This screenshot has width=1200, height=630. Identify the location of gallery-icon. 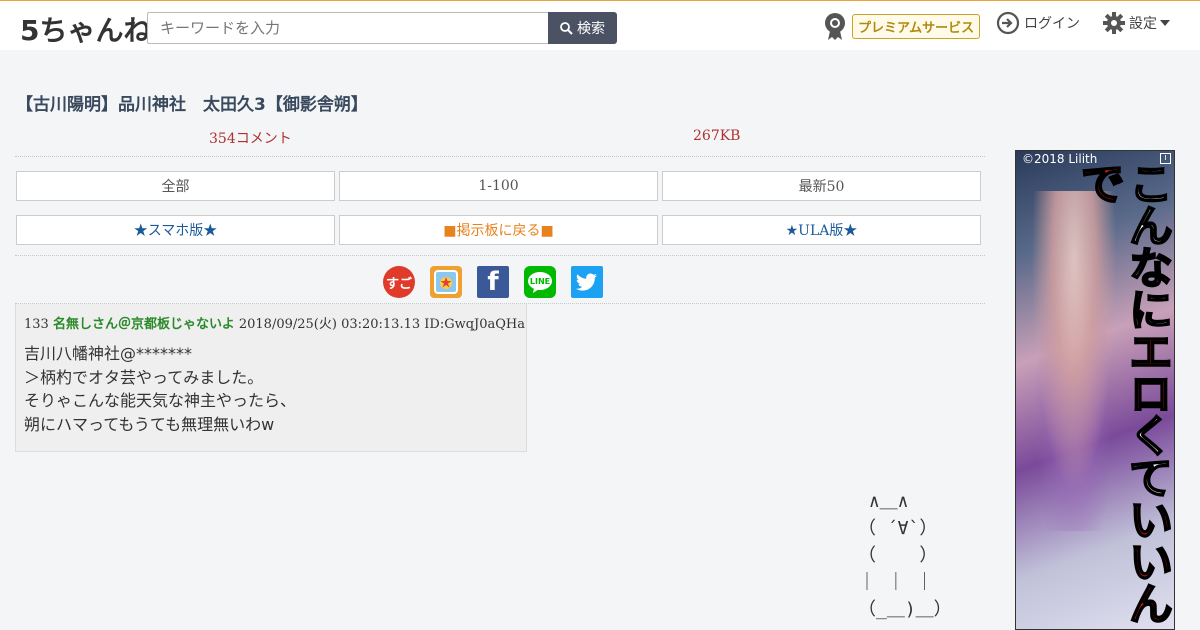
(446, 282).